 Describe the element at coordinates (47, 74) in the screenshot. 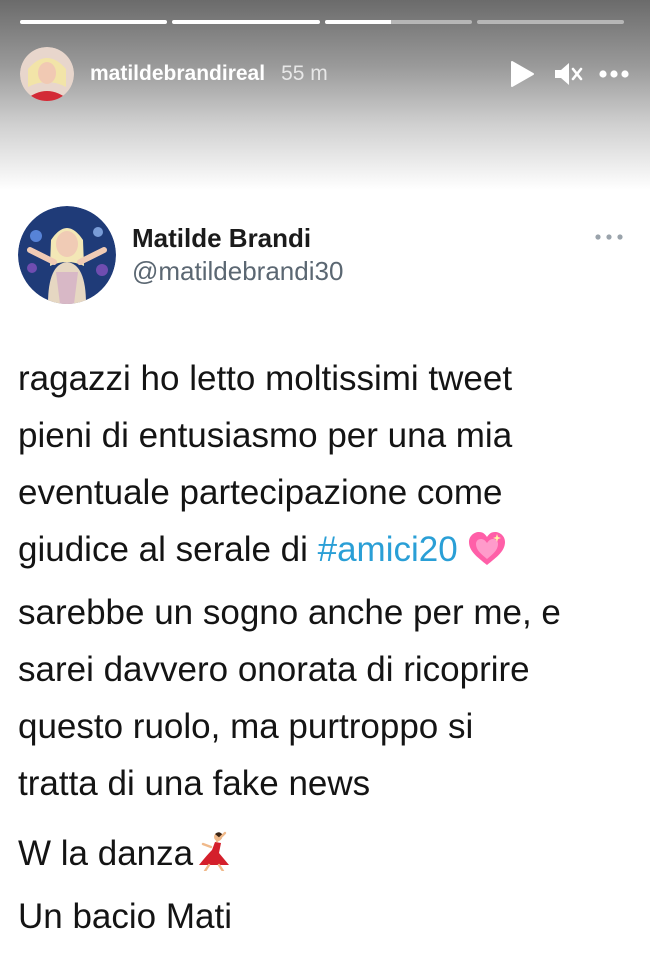

I see `avatar` at that location.